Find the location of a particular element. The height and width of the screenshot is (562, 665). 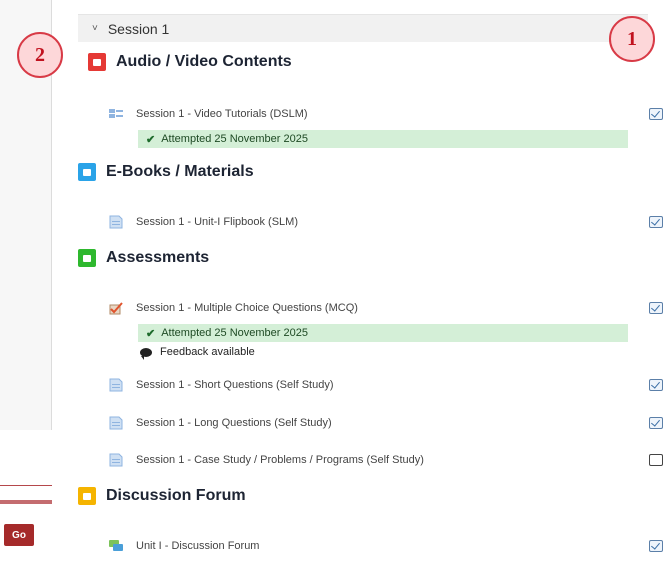

comment-icon is located at coordinates (146, 353).